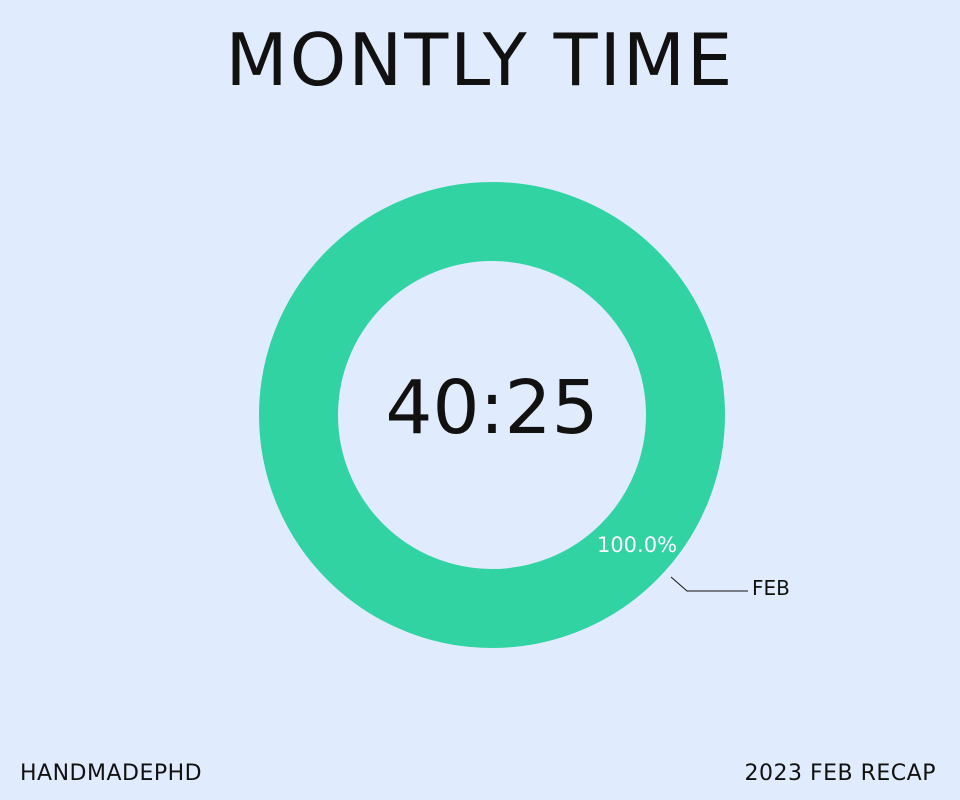  What do you see at coordinates (840, 773) in the screenshot?
I see `footer-recap-label: 2023 FEB RECAP` at bounding box center [840, 773].